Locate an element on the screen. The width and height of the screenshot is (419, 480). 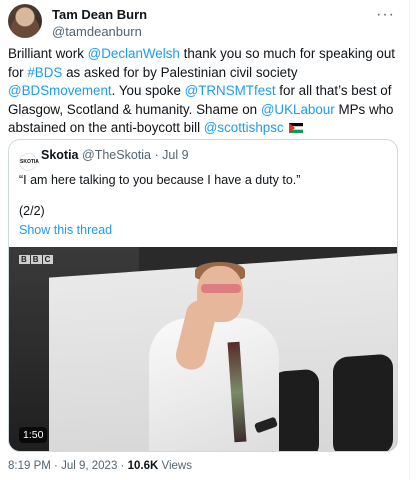
tweet-date: Jul 9, 2023 is located at coordinates (89, 466).